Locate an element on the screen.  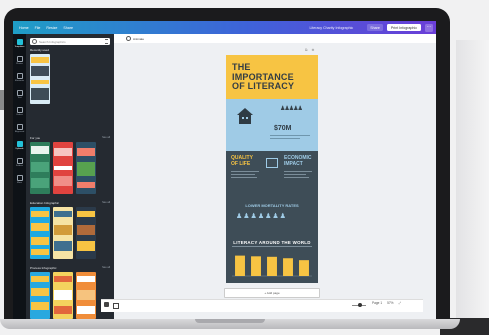
document-title: Literacy Charity Infographic is located at coordinates (331, 28).